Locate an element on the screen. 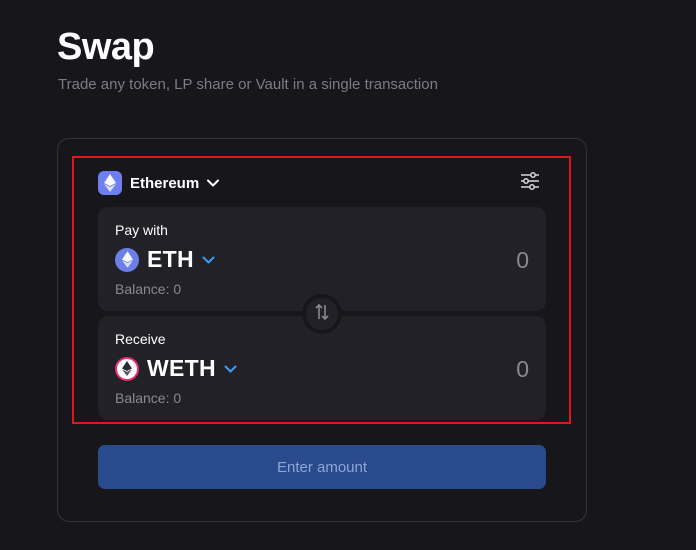  page-title: Swap is located at coordinates (106, 47).